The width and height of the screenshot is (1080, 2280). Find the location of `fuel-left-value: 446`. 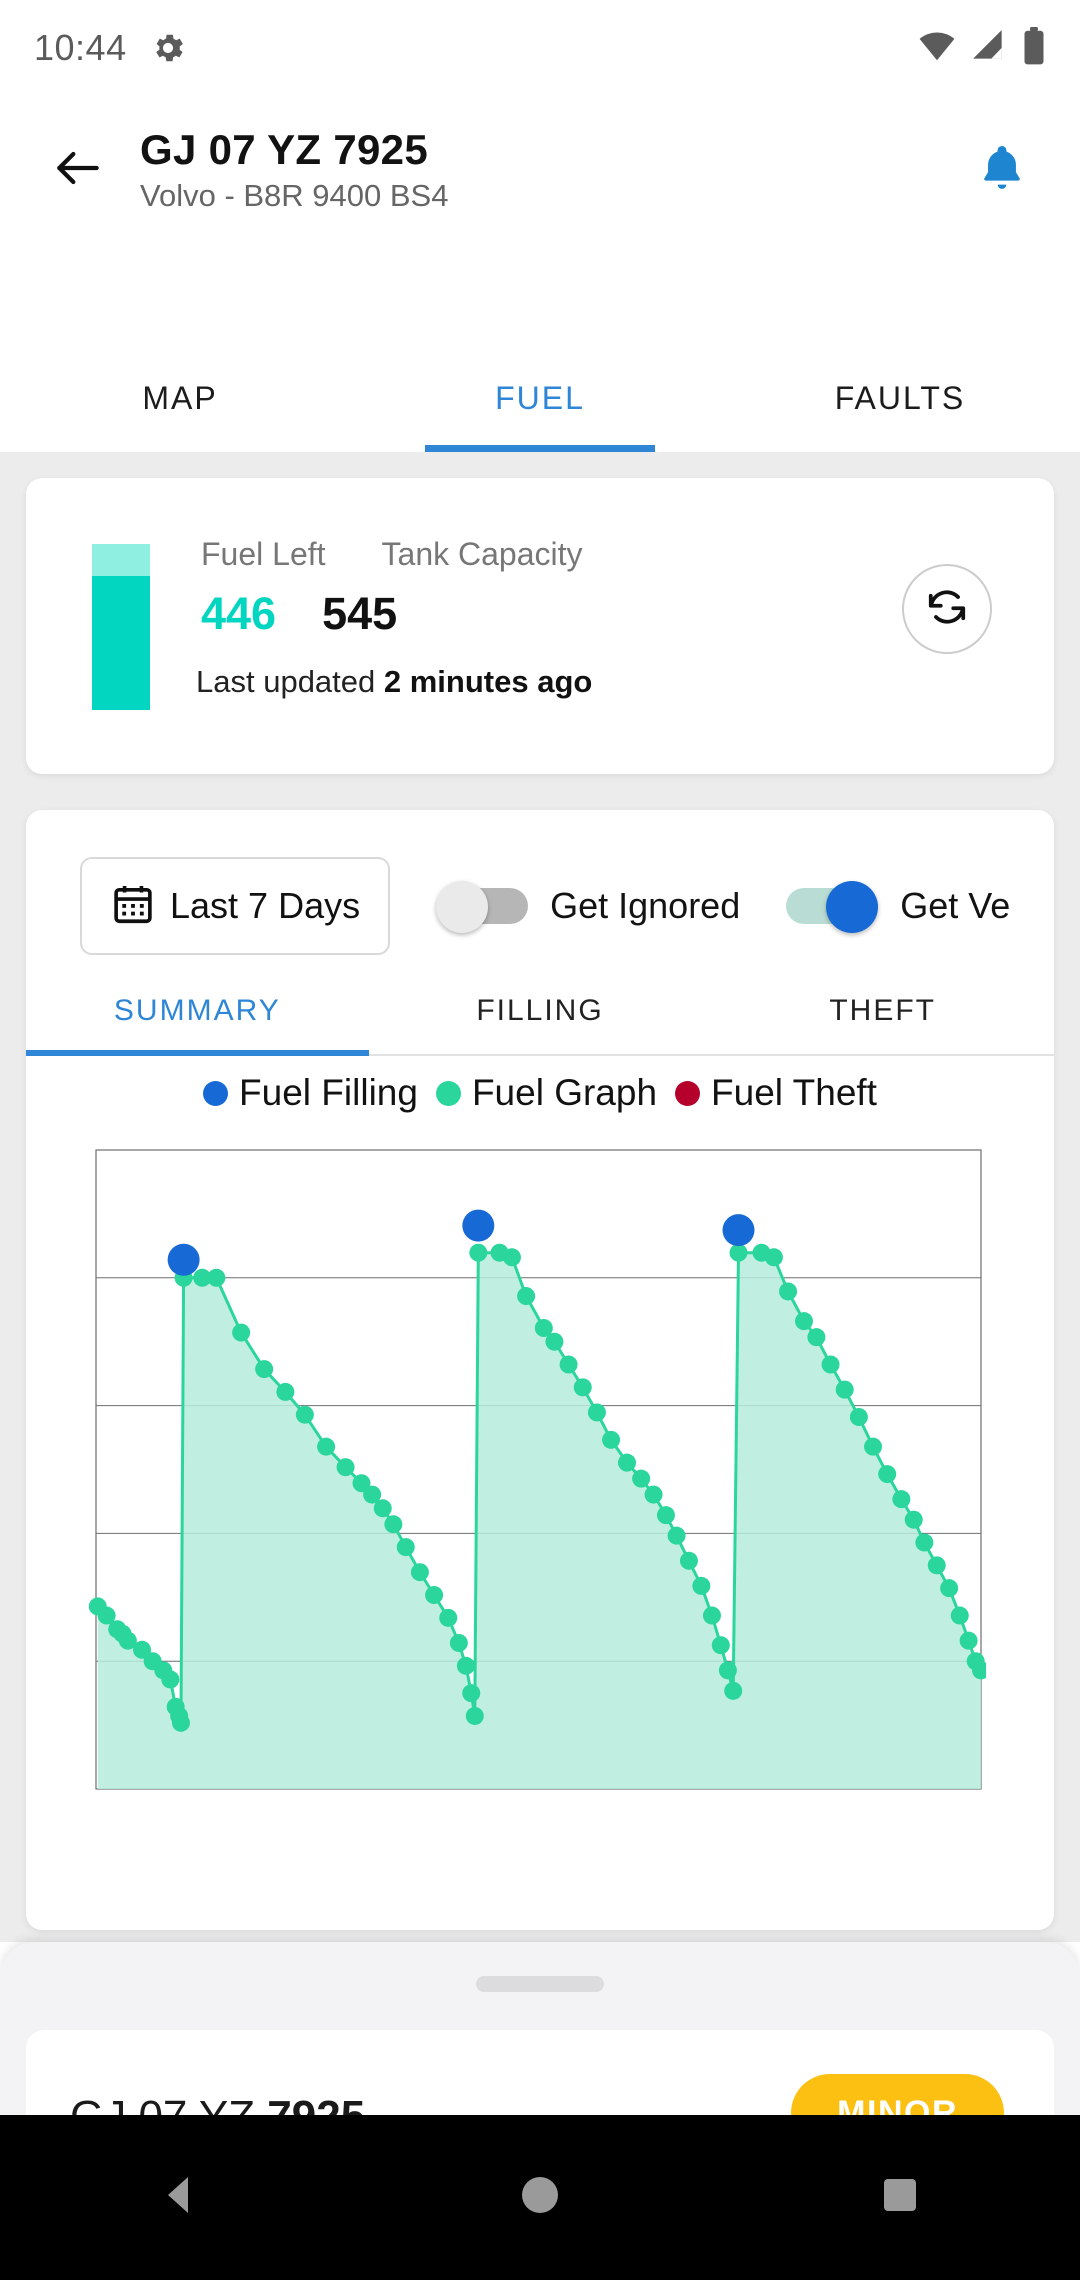

fuel-left-value: 446 is located at coordinates (239, 613).